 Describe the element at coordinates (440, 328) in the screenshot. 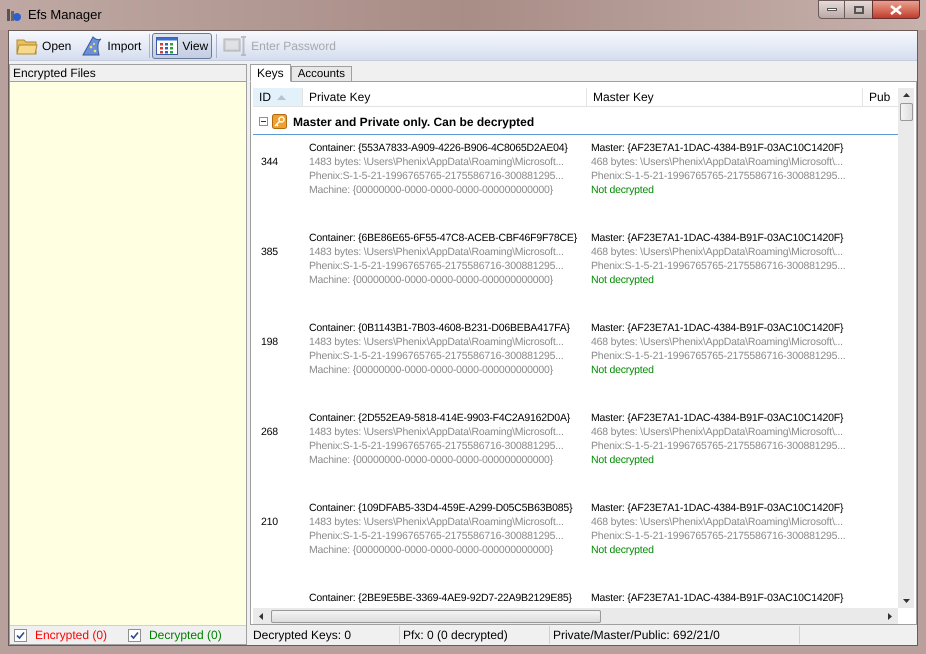

I see `container-text: Container: {0B1143B1-7B03-4608-B231-D06BEBA417FA}` at that location.